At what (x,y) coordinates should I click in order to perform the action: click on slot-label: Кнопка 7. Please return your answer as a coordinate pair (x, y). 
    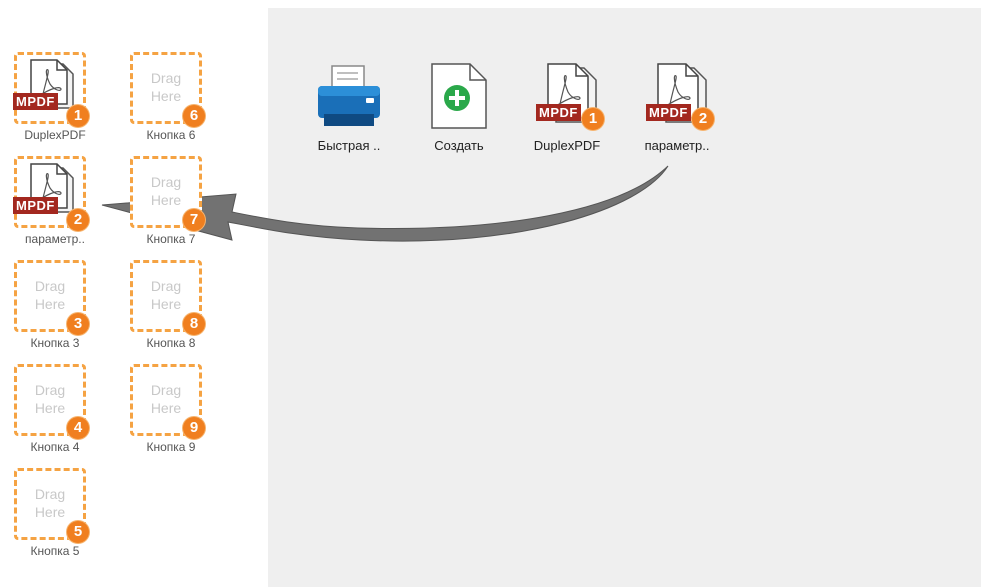
    Looking at the image, I should click on (171, 239).